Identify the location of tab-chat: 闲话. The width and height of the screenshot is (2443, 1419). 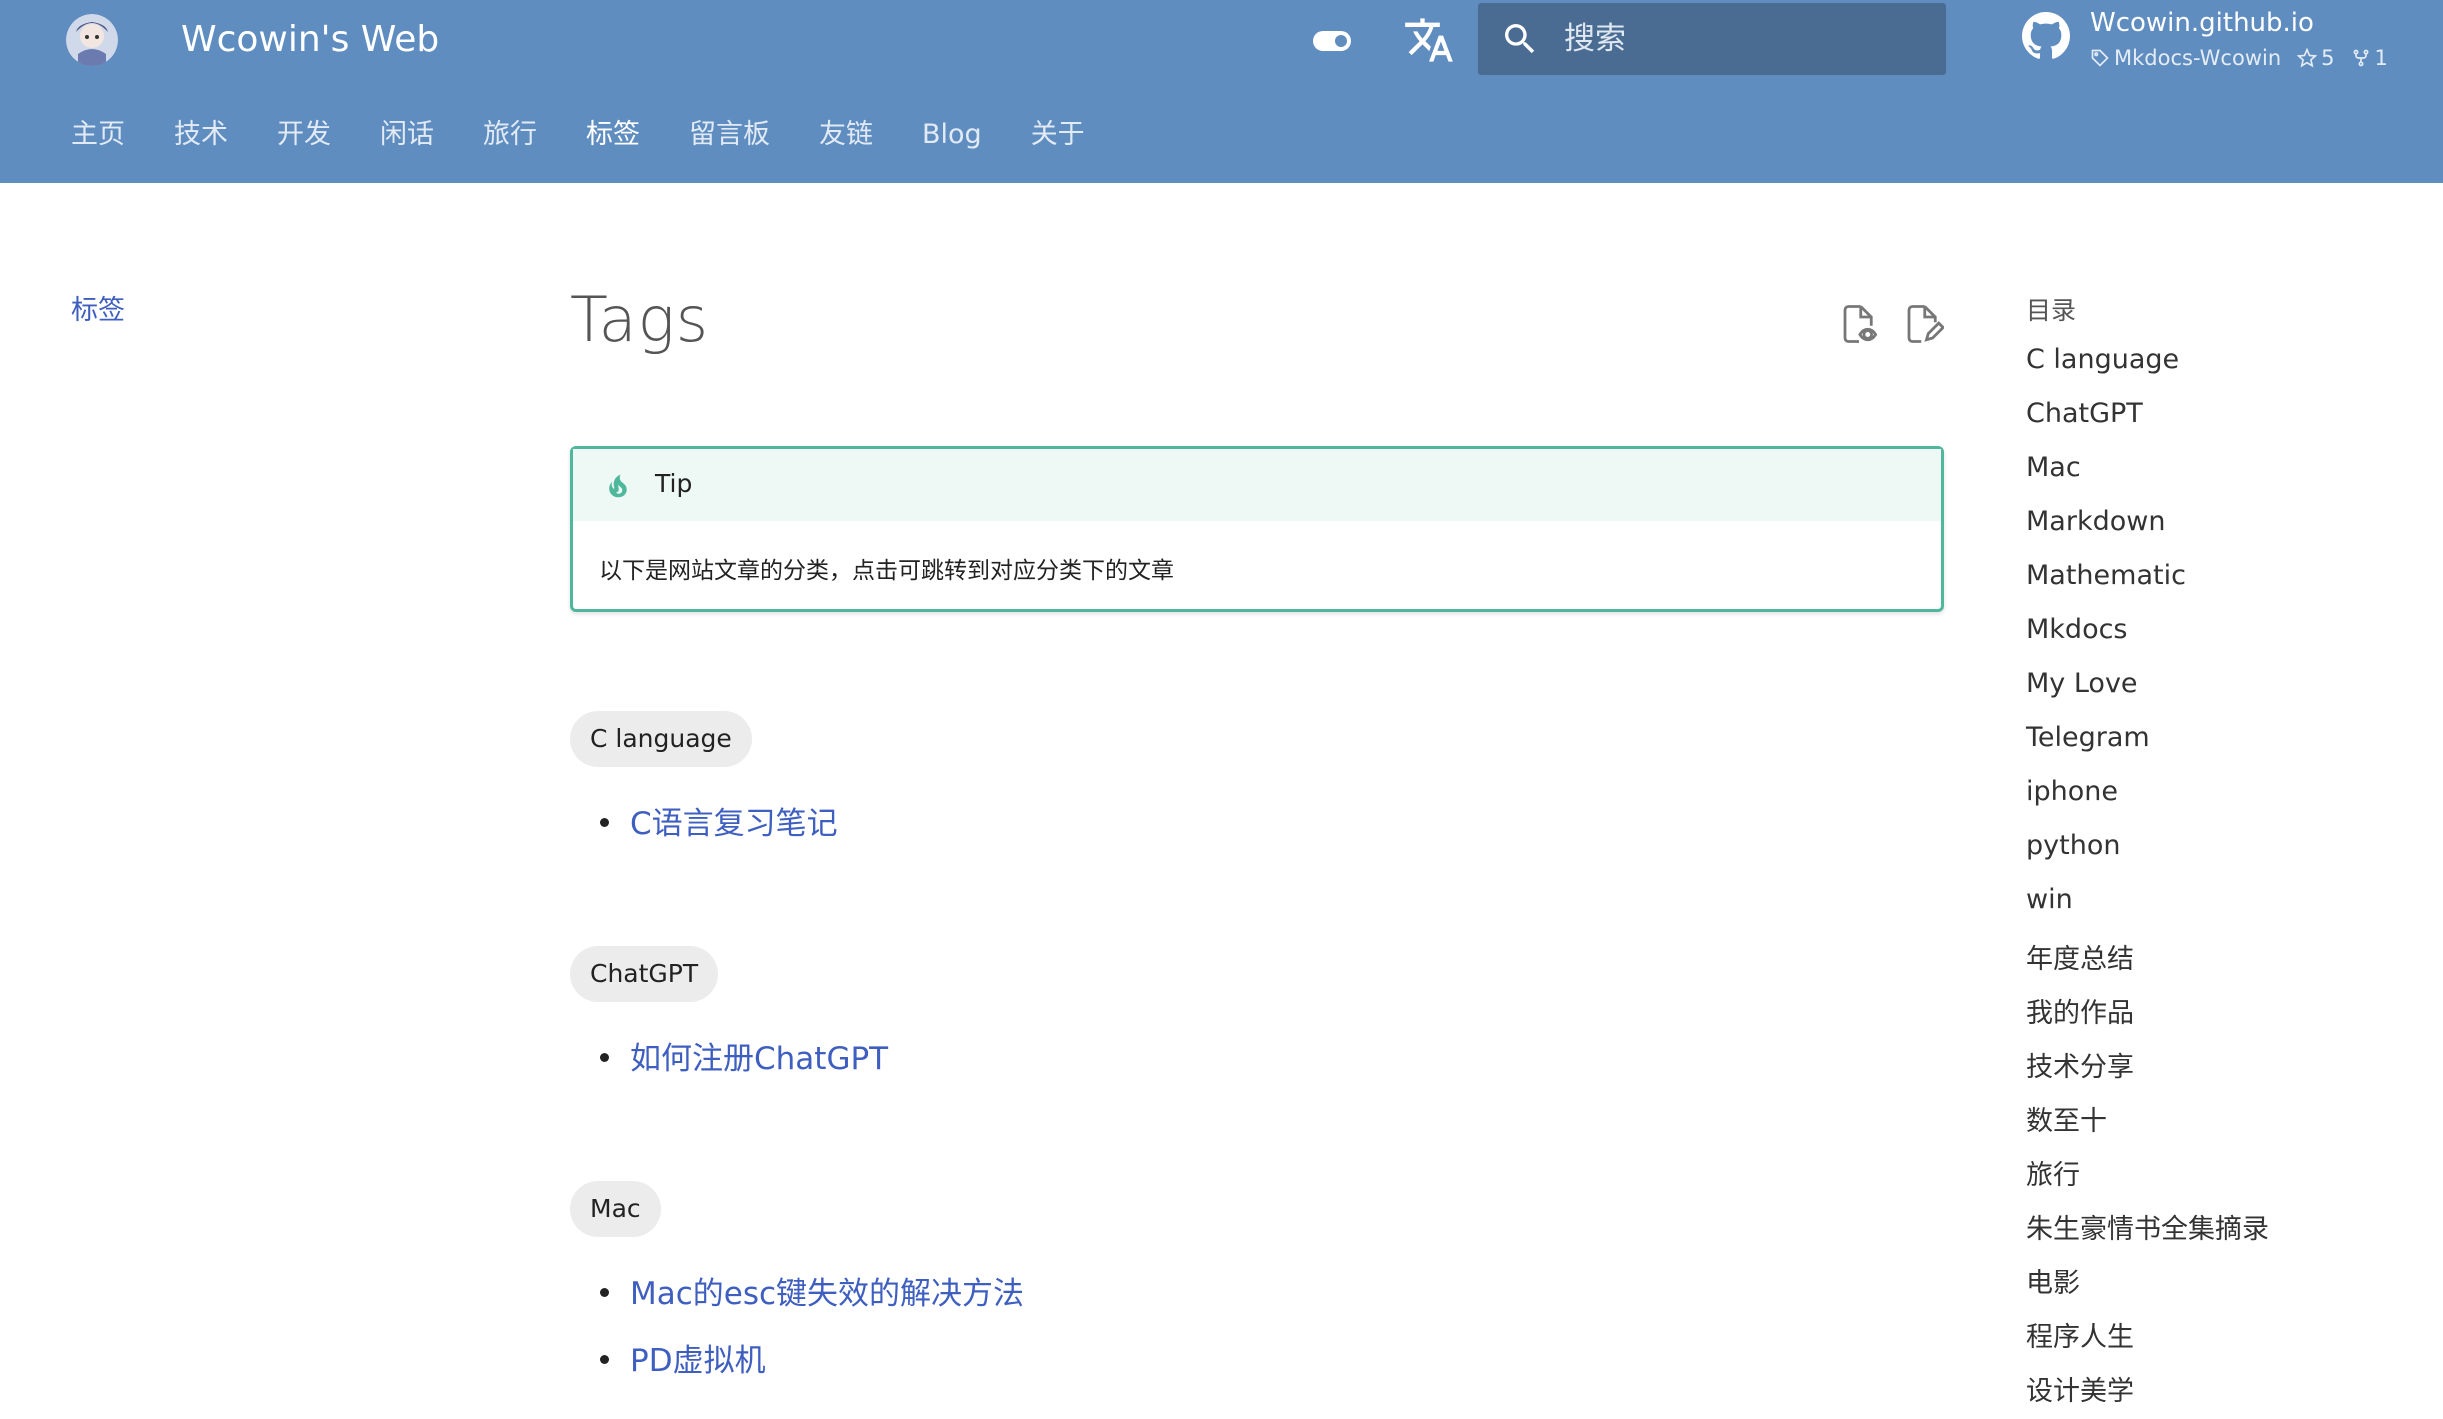
(407, 135).